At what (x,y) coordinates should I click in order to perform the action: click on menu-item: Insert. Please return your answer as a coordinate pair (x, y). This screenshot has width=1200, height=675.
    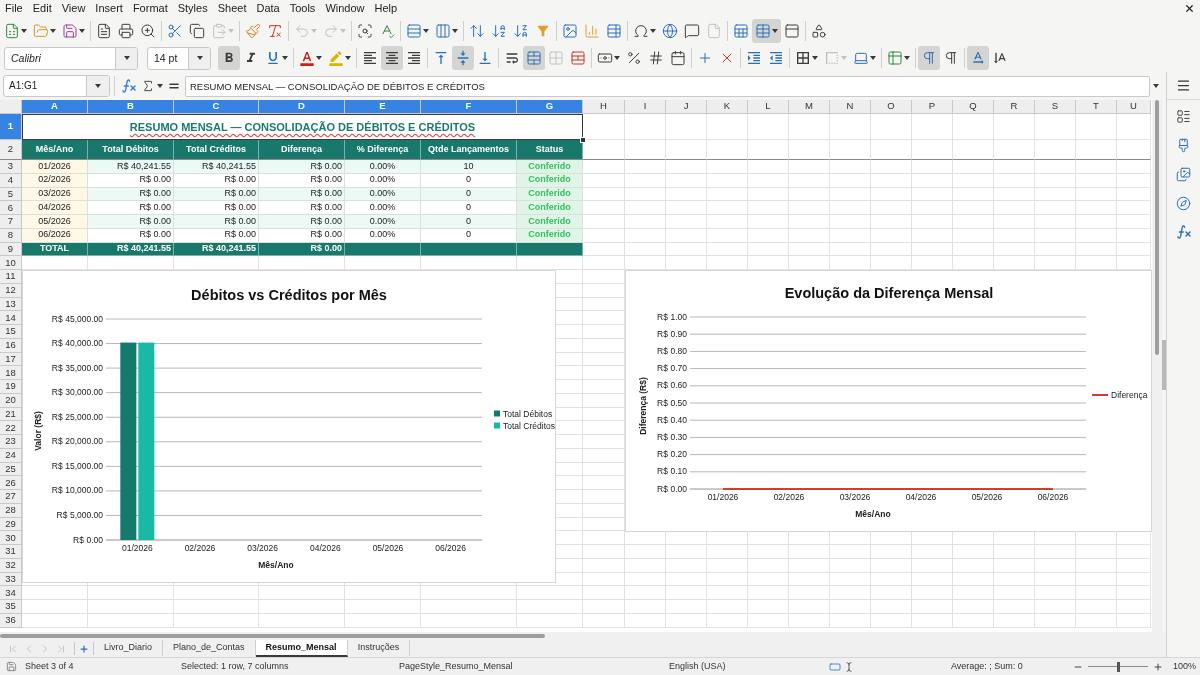
    Looking at the image, I should click on (109, 8).